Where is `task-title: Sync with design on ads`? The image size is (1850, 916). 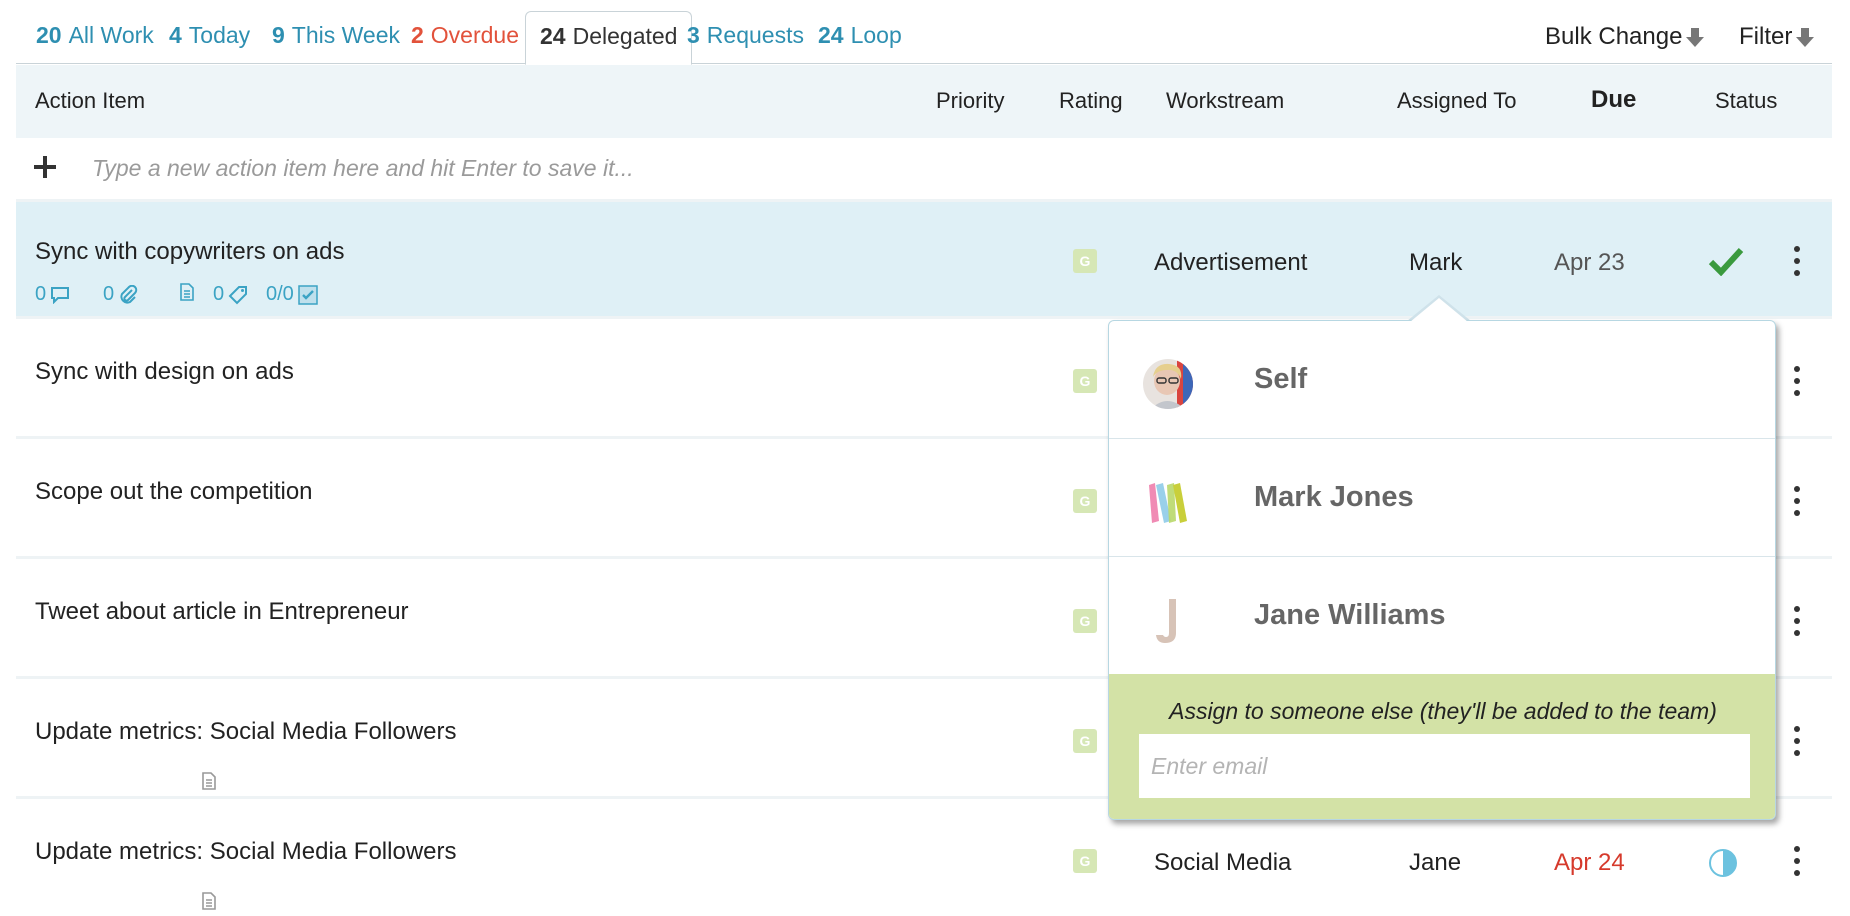
task-title: Sync with design on ads is located at coordinates (164, 372).